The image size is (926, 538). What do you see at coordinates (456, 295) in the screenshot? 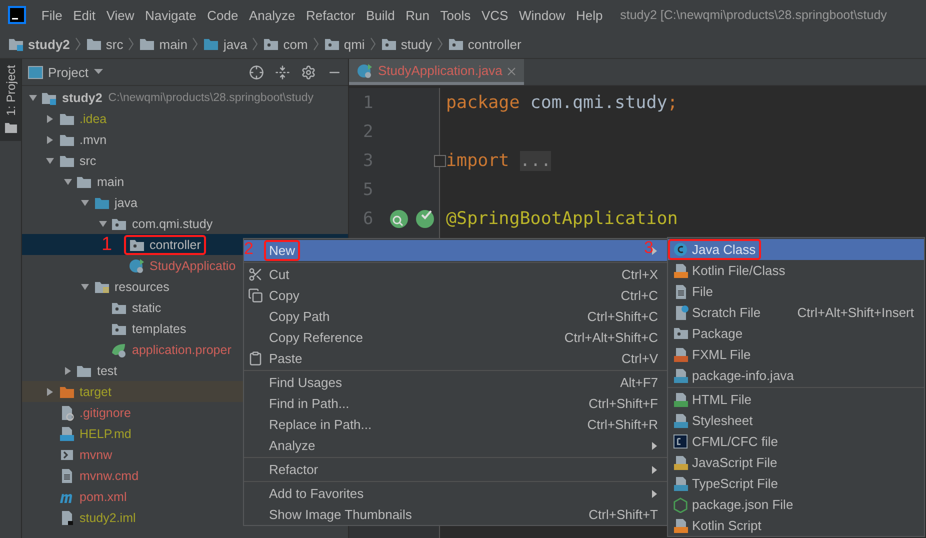
I see `menu-item: Copy Ctrl+C` at bounding box center [456, 295].